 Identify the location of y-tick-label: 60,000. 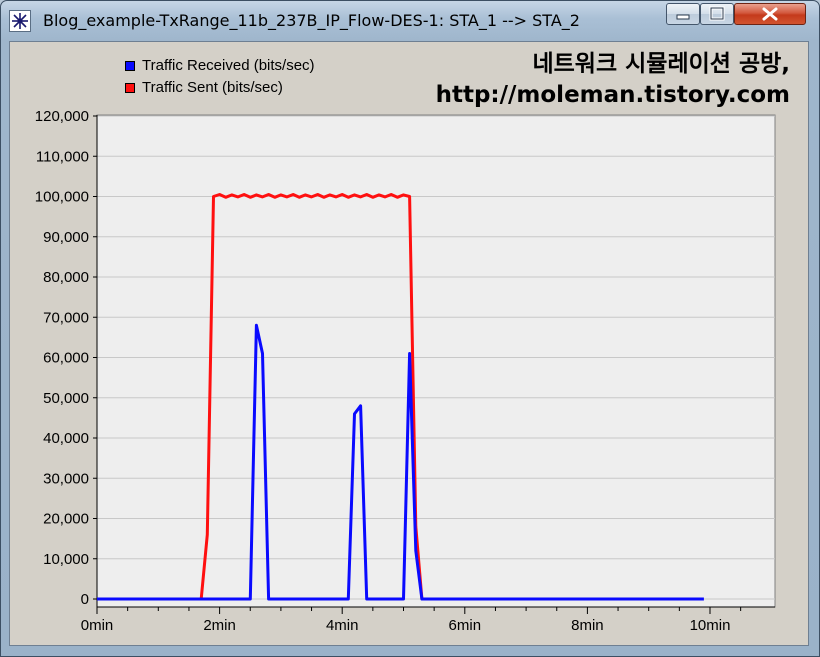
(66, 358).